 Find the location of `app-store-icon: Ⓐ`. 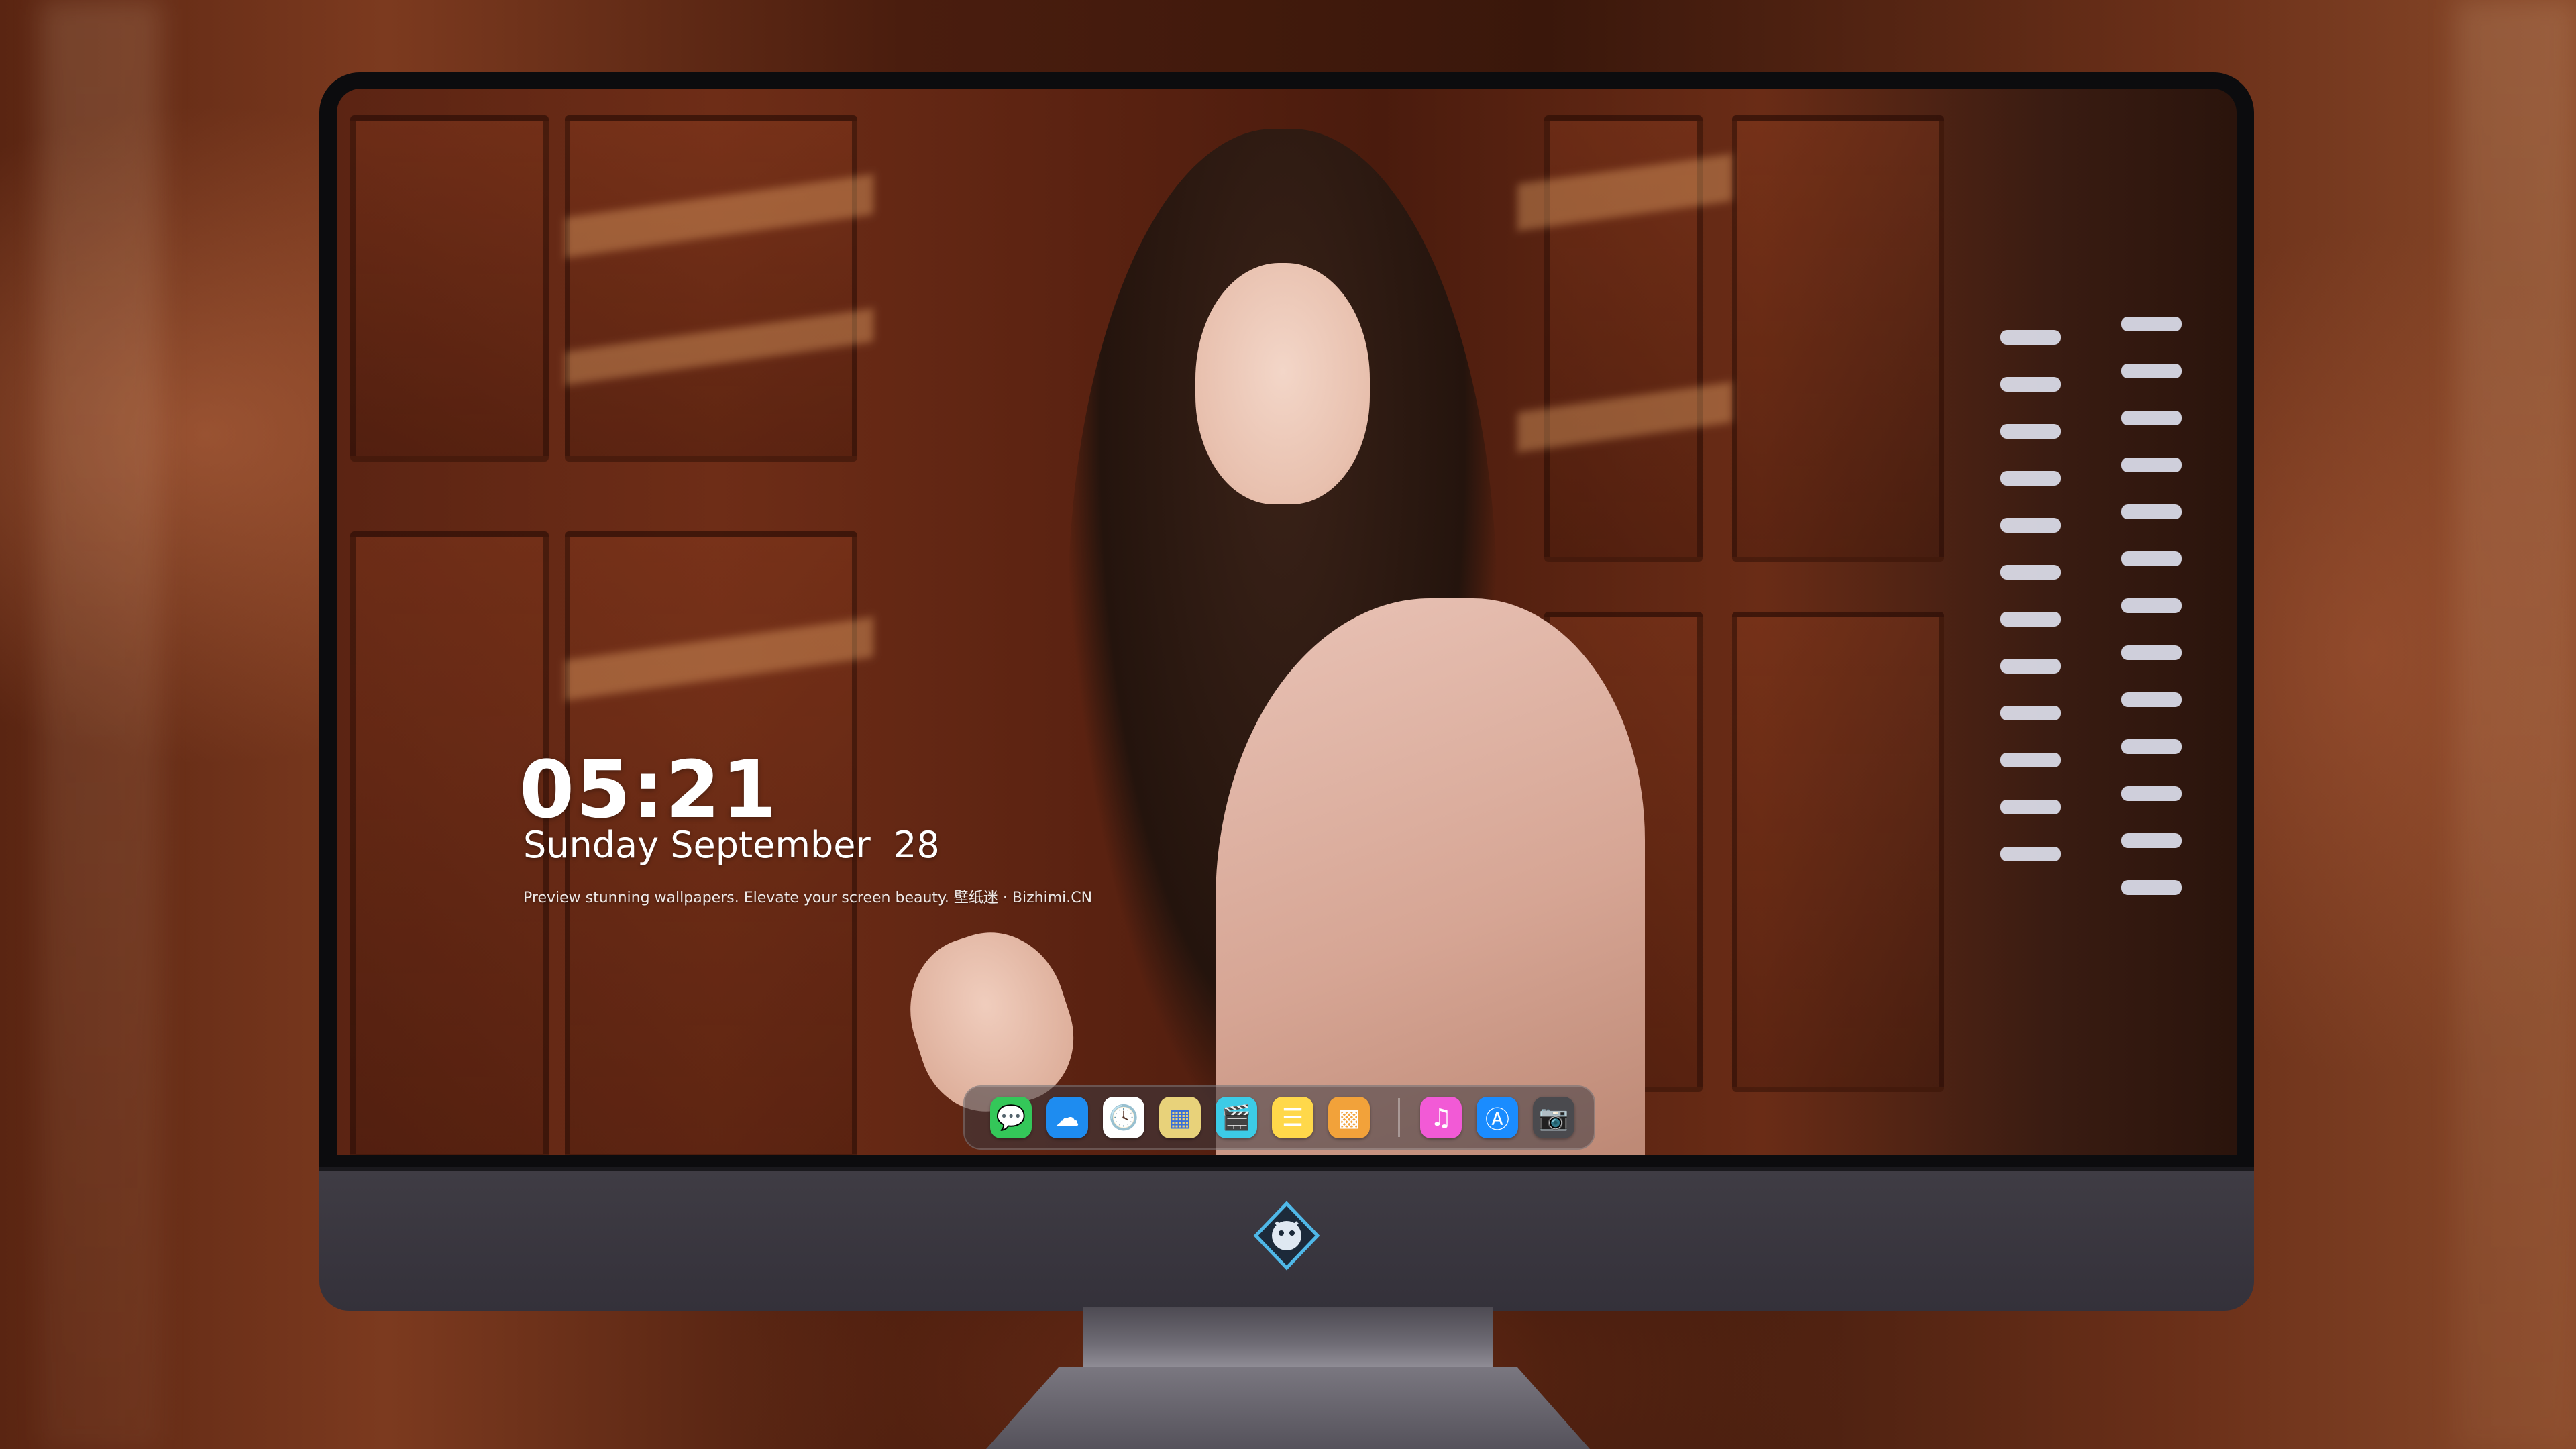

app-store-icon: Ⓐ is located at coordinates (1497, 1117).